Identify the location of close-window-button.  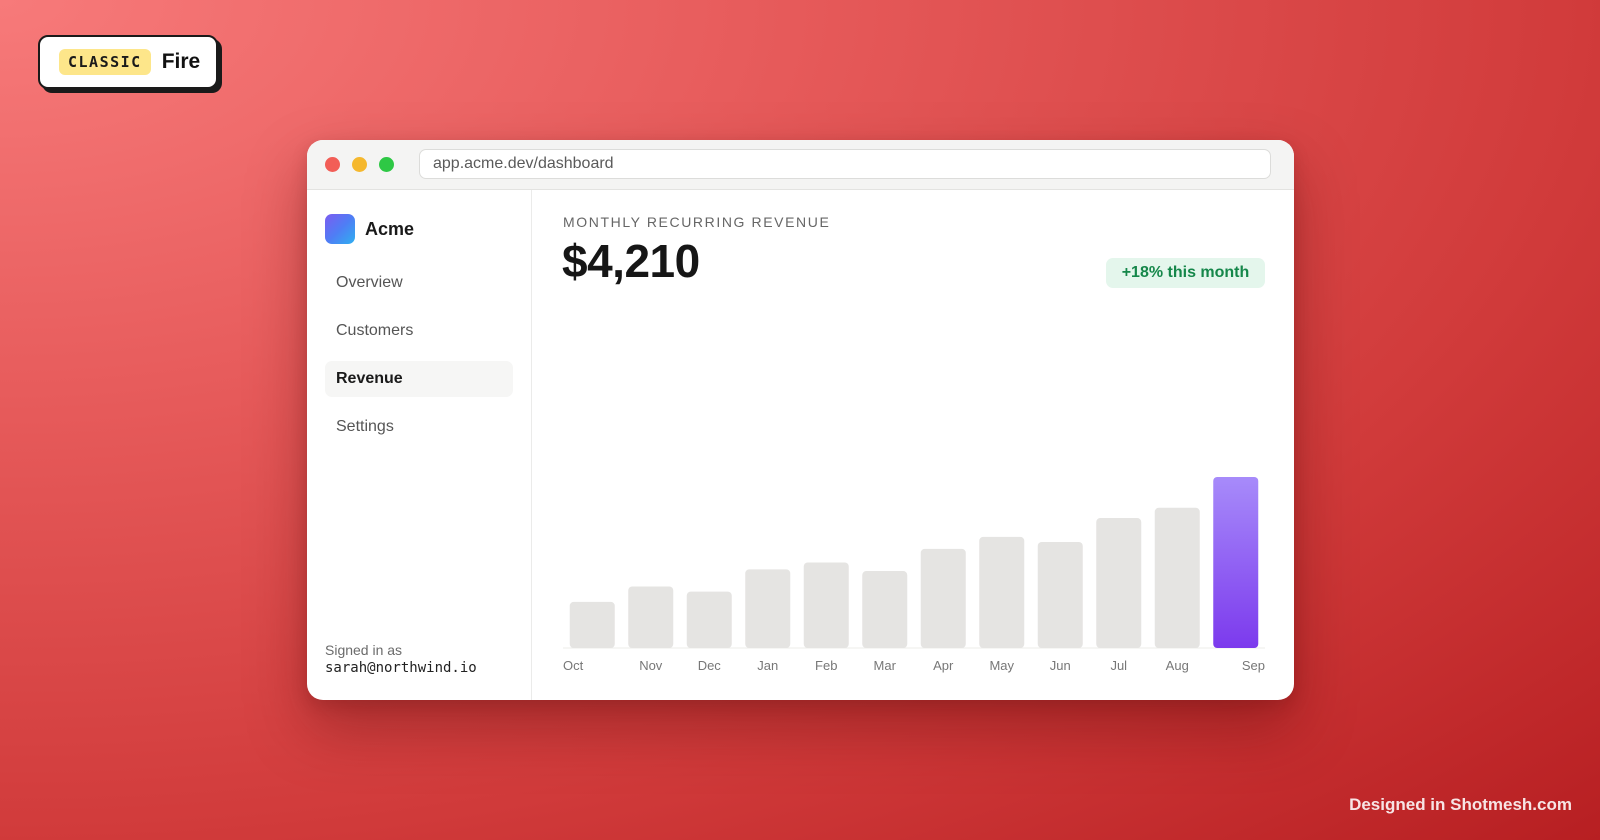
(332, 164).